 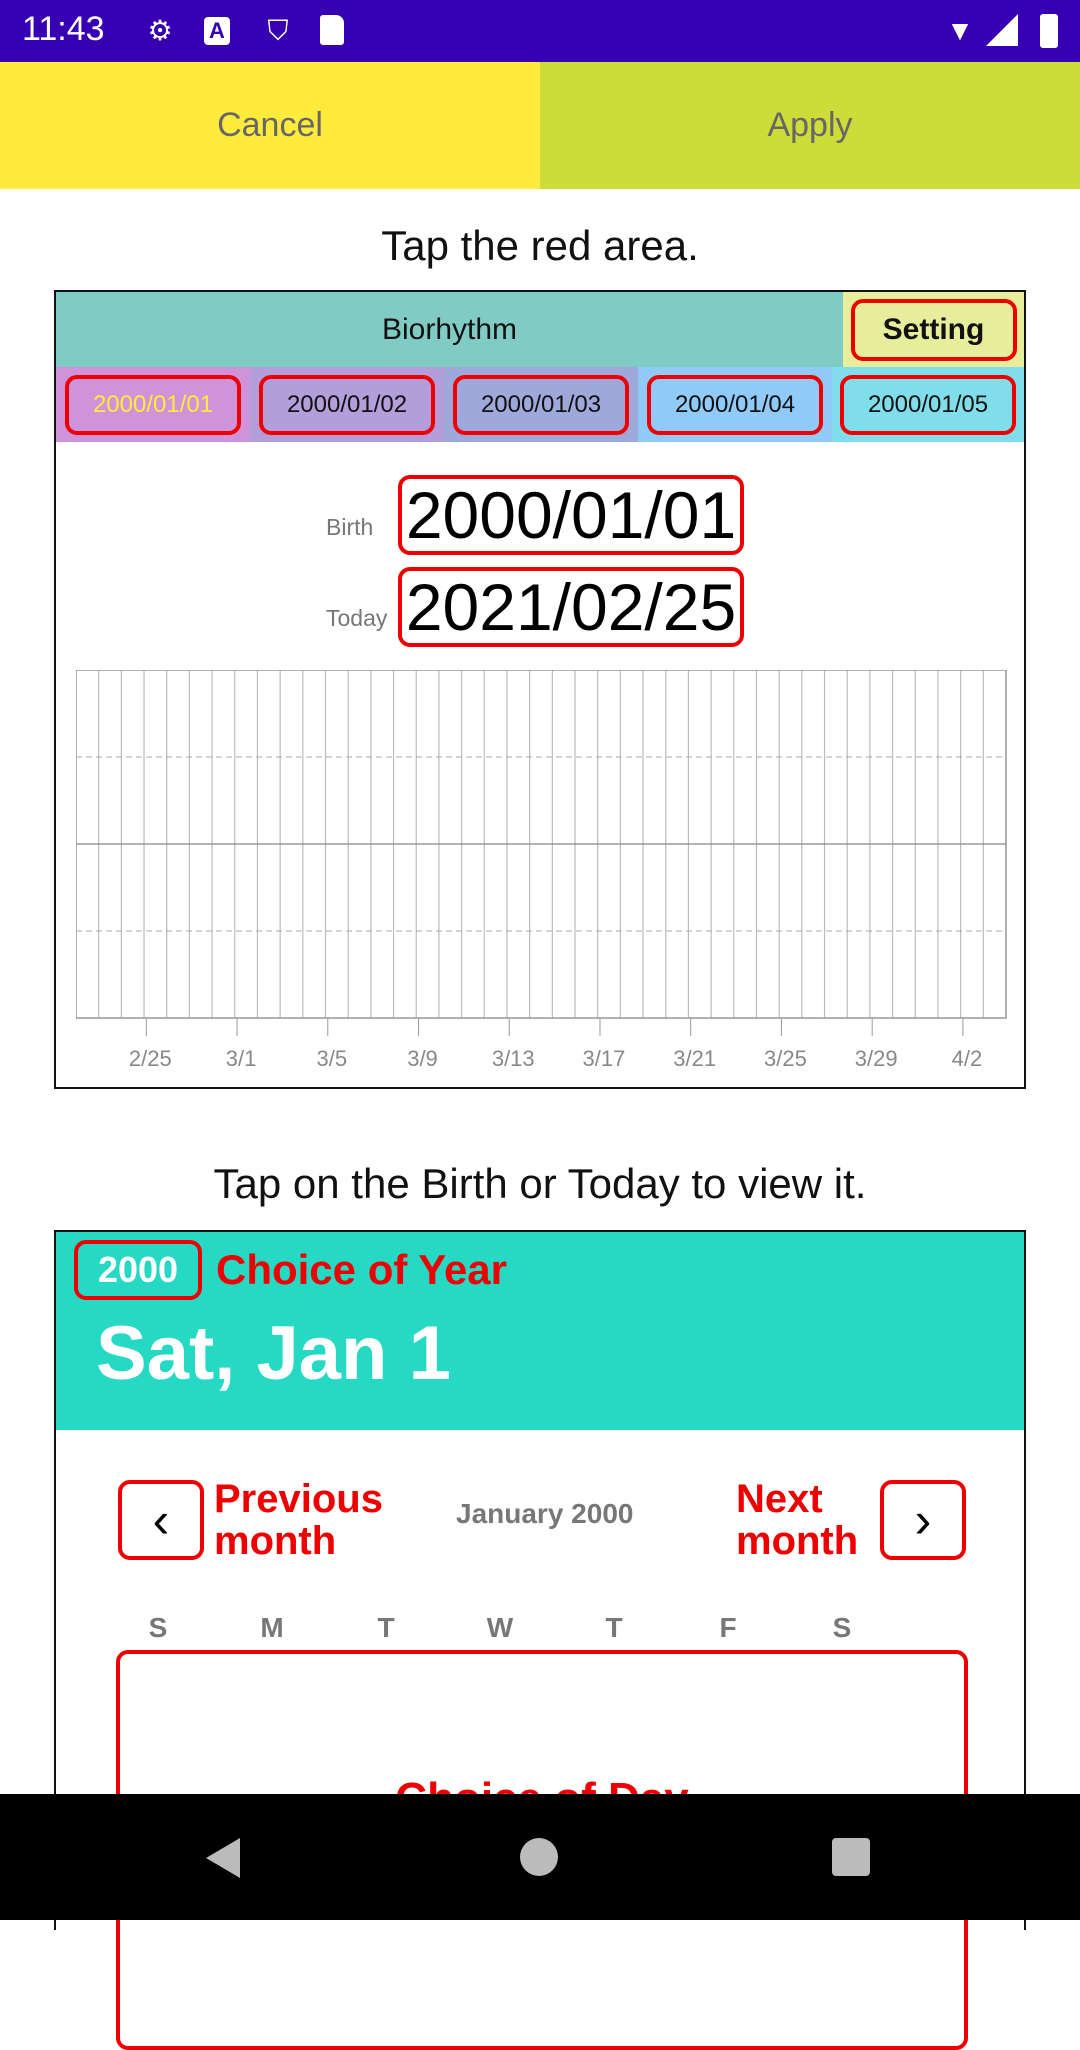 What do you see at coordinates (223, 1858) in the screenshot?
I see `back-icon` at bounding box center [223, 1858].